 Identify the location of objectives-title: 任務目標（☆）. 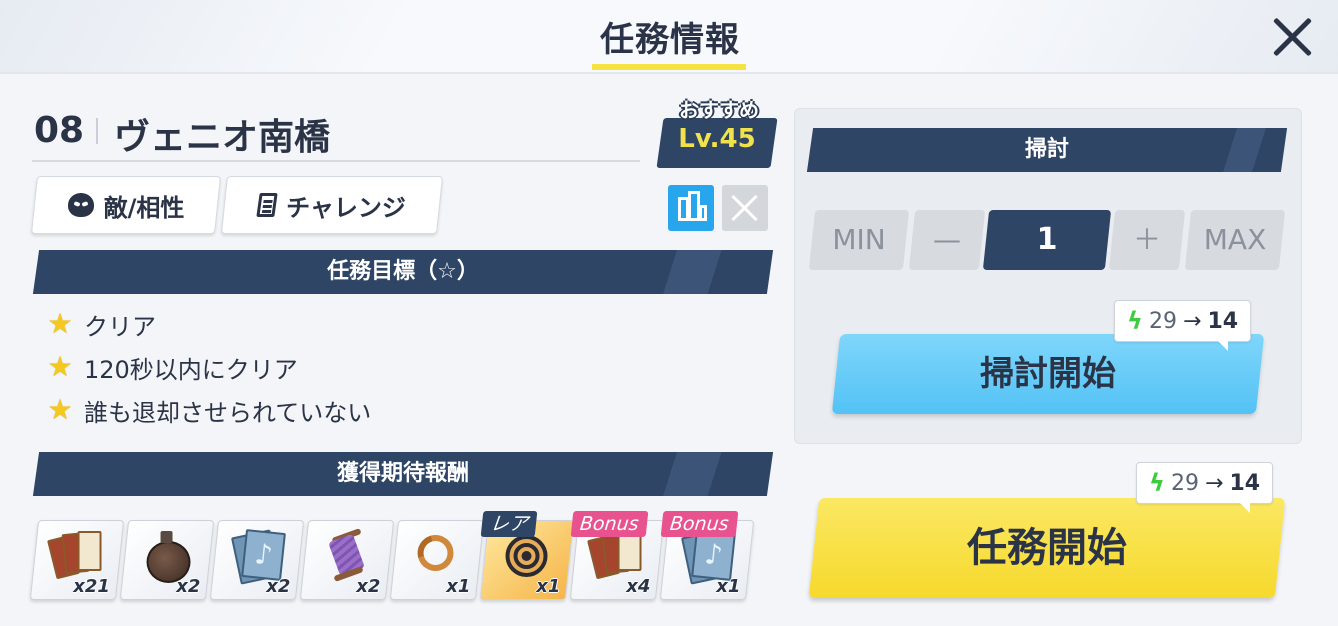
(403, 271).